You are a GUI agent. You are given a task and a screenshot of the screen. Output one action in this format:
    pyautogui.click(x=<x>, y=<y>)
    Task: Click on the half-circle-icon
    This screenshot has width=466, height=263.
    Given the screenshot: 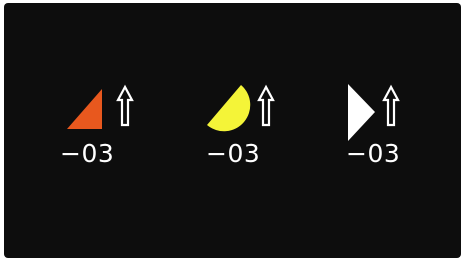 What is the action you would take?
    pyautogui.click(x=229, y=108)
    